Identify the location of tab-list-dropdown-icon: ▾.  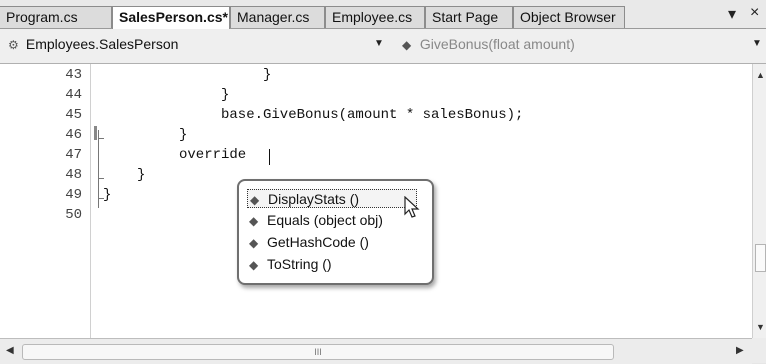
(732, 14).